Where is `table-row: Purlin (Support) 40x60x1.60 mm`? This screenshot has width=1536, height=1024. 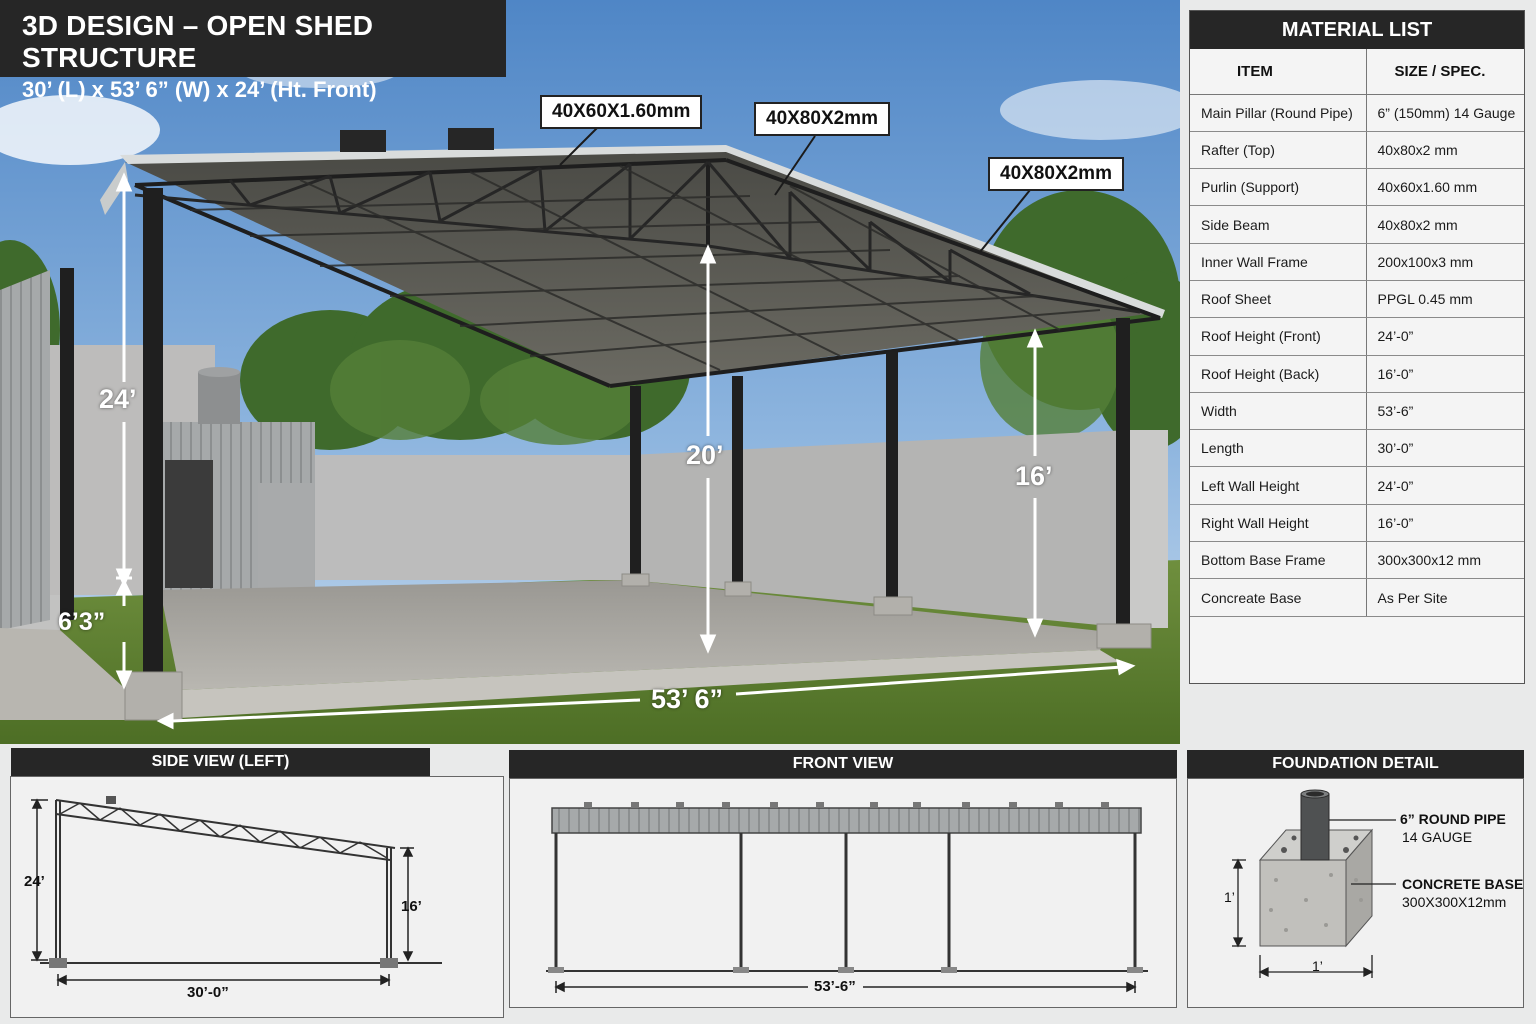 table-row: Purlin (Support) 40x60x1.60 mm is located at coordinates (1357, 187).